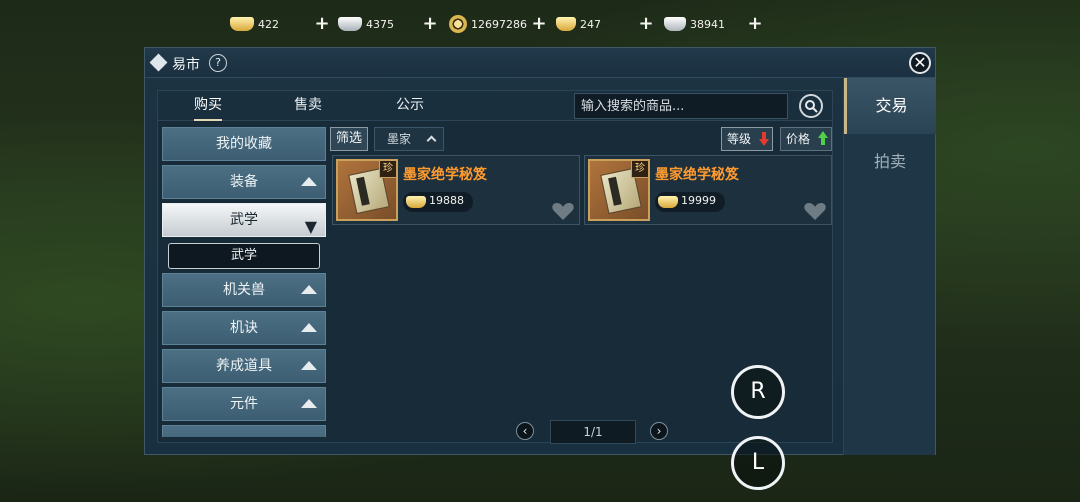 The width and height of the screenshot is (1080, 502). I want to click on currency-gold: 422, so click(254, 24).